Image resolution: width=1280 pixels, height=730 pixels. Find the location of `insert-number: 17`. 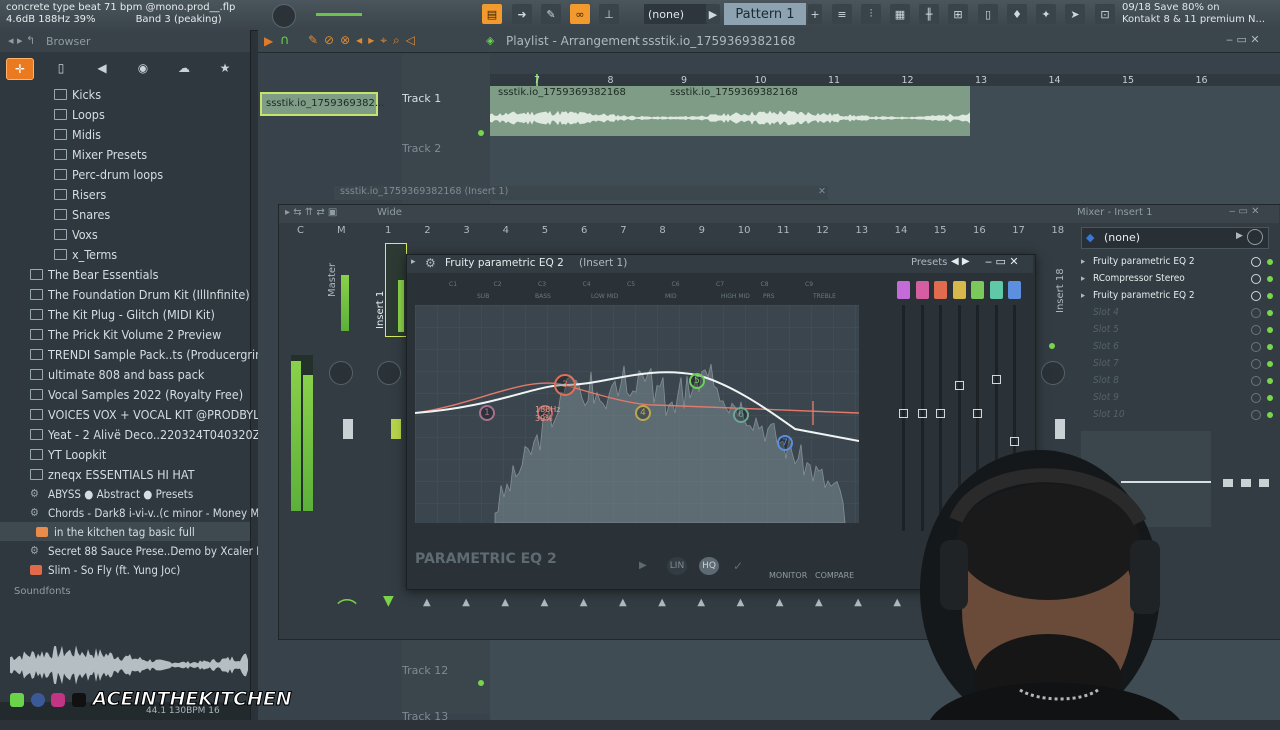

insert-number: 17 is located at coordinates (1018, 230).